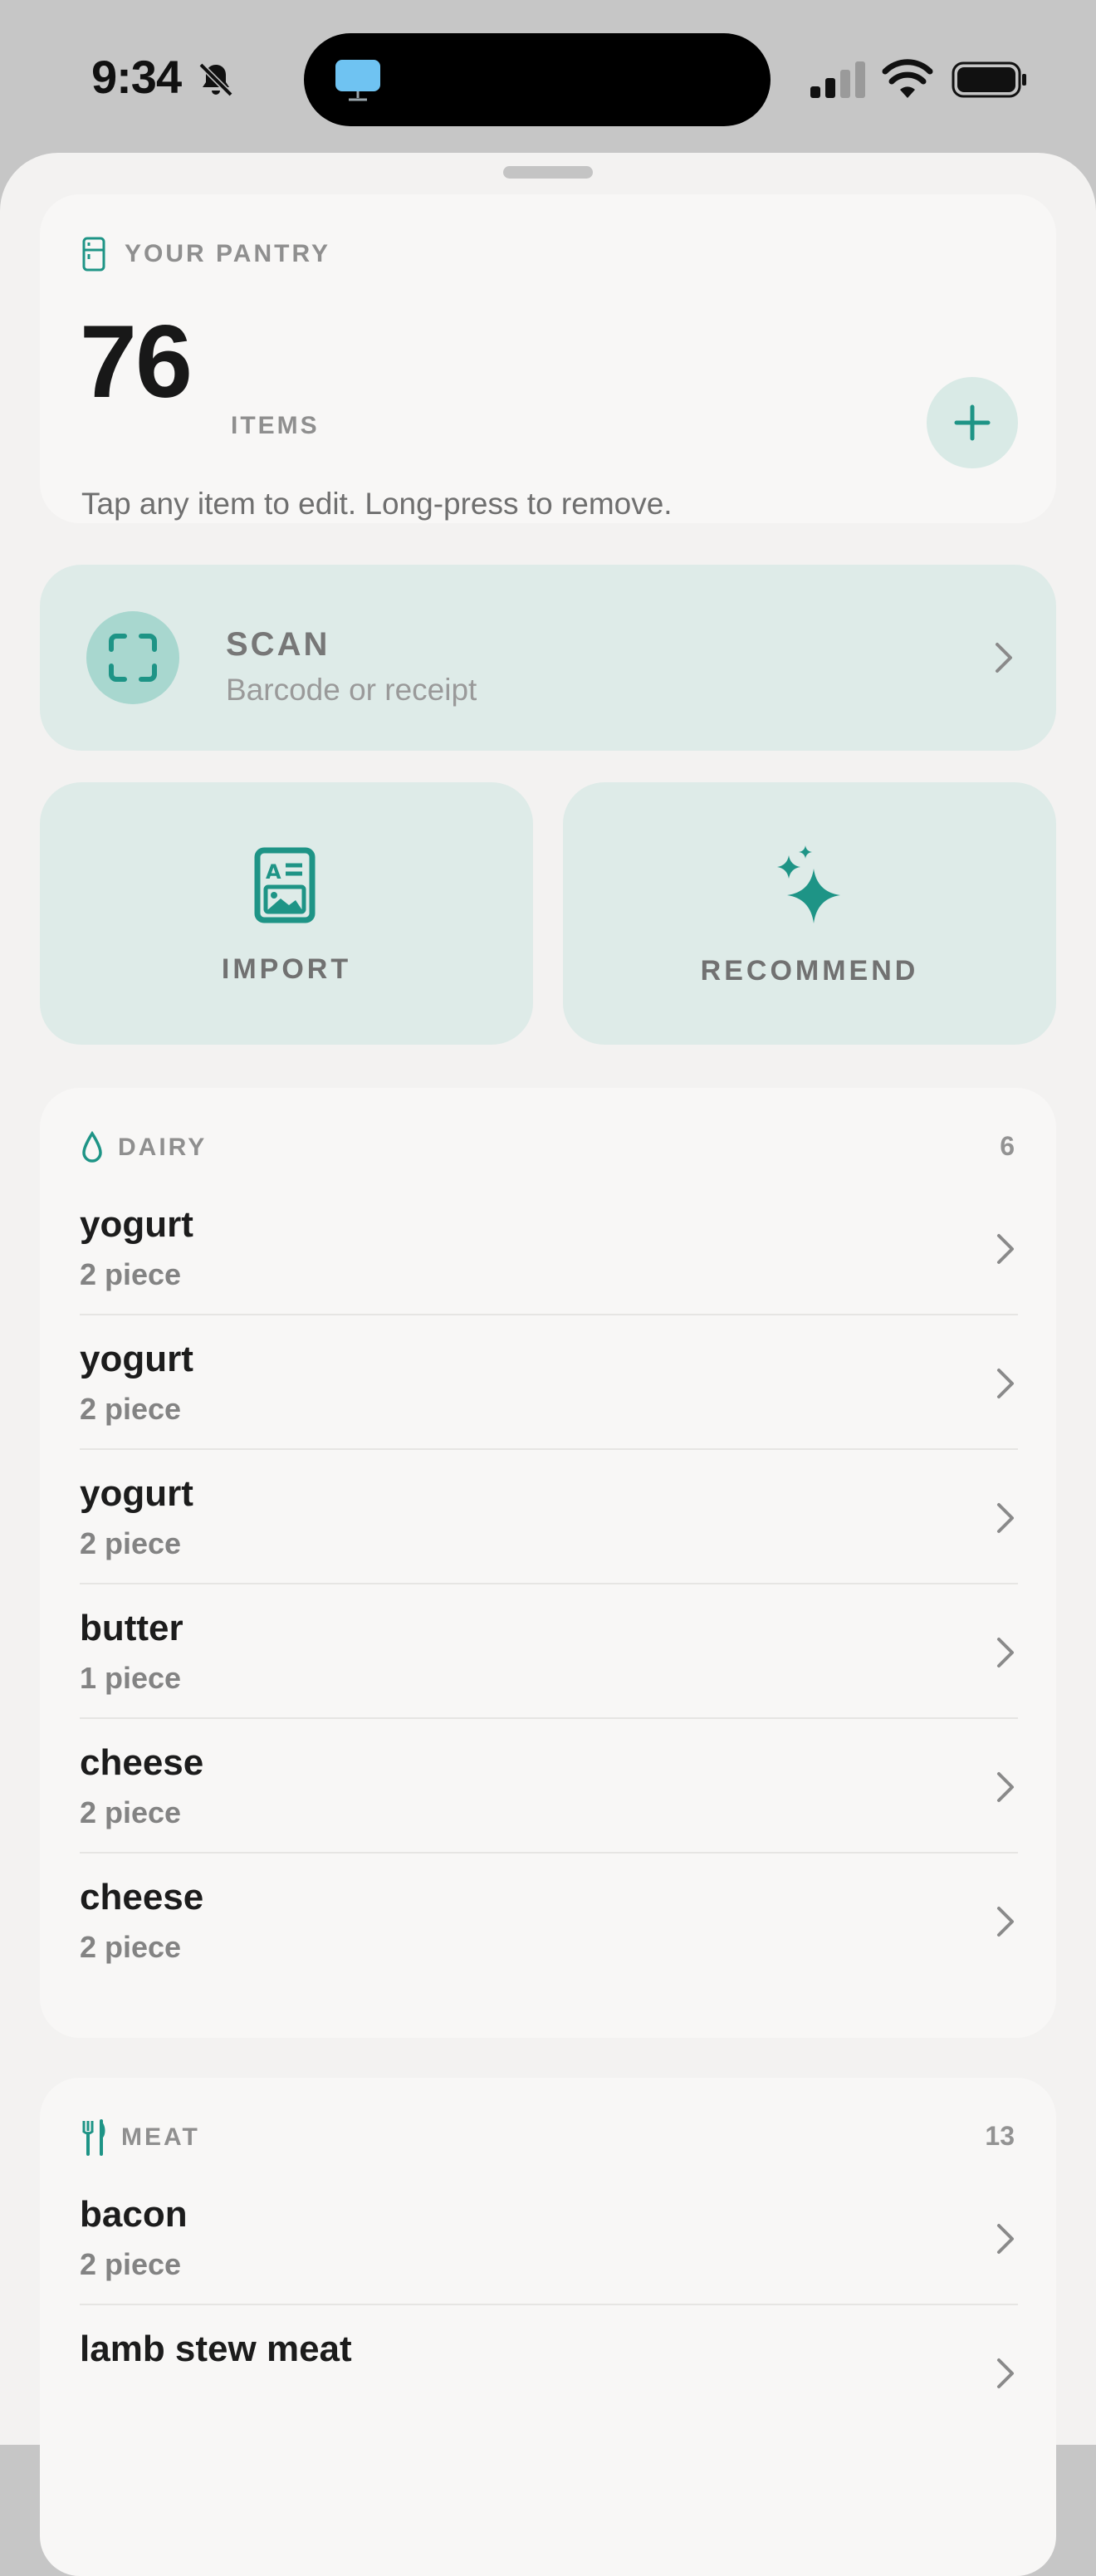 Image resolution: width=1096 pixels, height=2576 pixels. I want to click on add-item-button, so click(973, 422).